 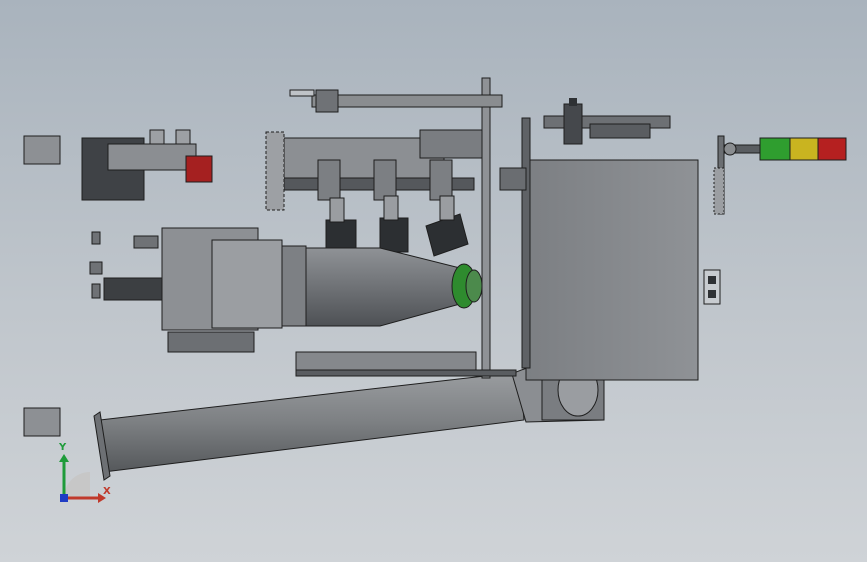 What do you see at coordinates (407, 101) in the screenshot?
I see `frame-rod-top` at bounding box center [407, 101].